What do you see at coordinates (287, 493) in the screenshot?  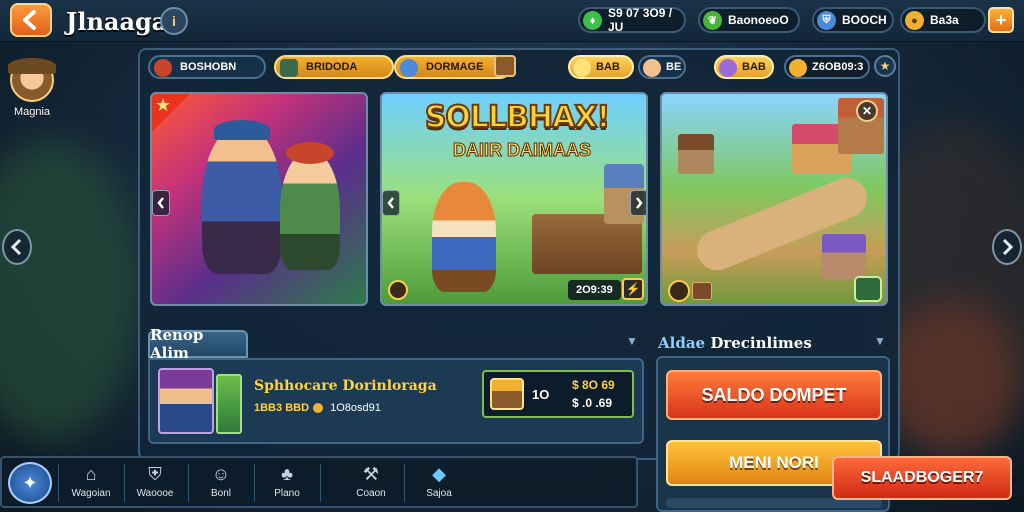 I see `nav-label: Plano` at bounding box center [287, 493].